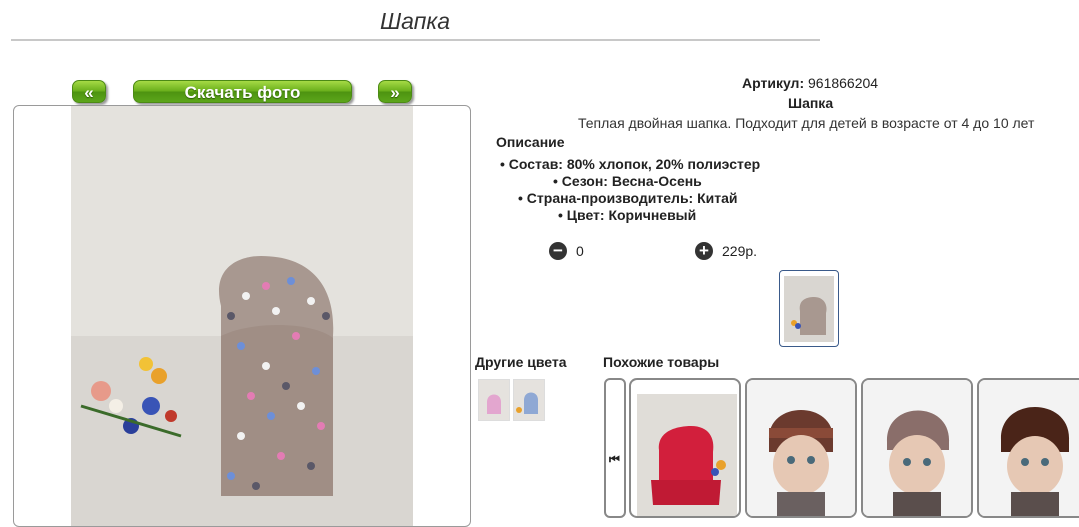 The height and width of the screenshot is (527, 1079). Describe the element at coordinates (529, 400) in the screenshot. I see `color-option-blue` at that location.